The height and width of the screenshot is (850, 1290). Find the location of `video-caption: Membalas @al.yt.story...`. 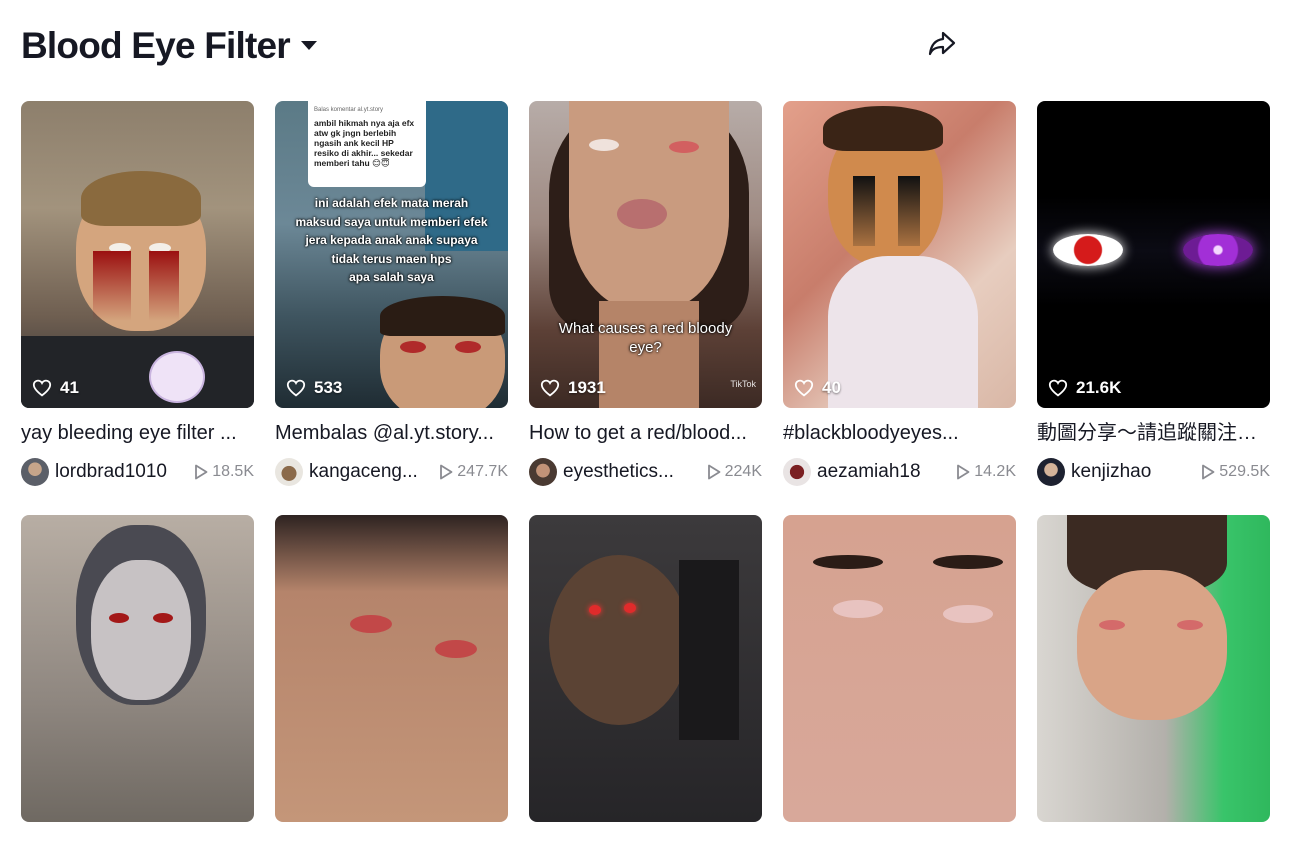

video-caption: Membalas @al.yt.story... is located at coordinates (391, 433).